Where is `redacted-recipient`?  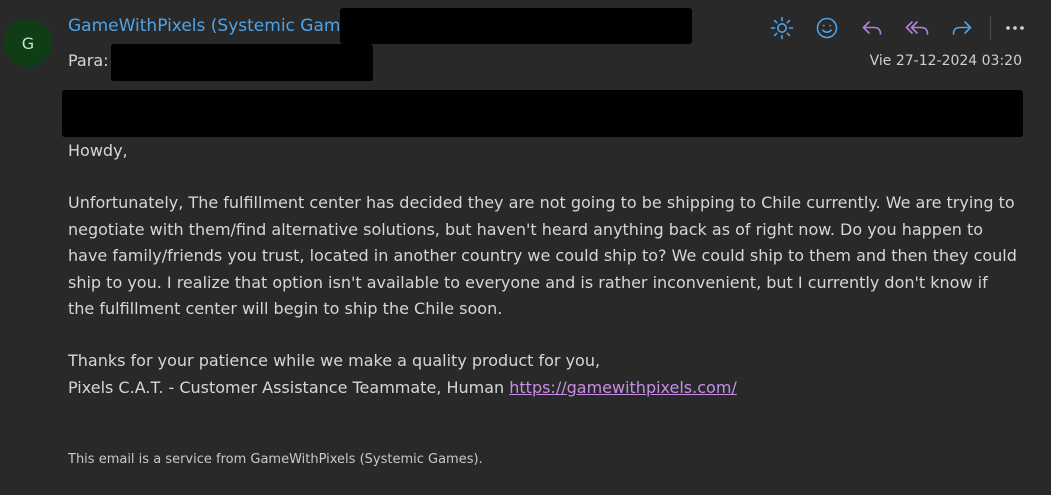
redacted-recipient is located at coordinates (242, 62).